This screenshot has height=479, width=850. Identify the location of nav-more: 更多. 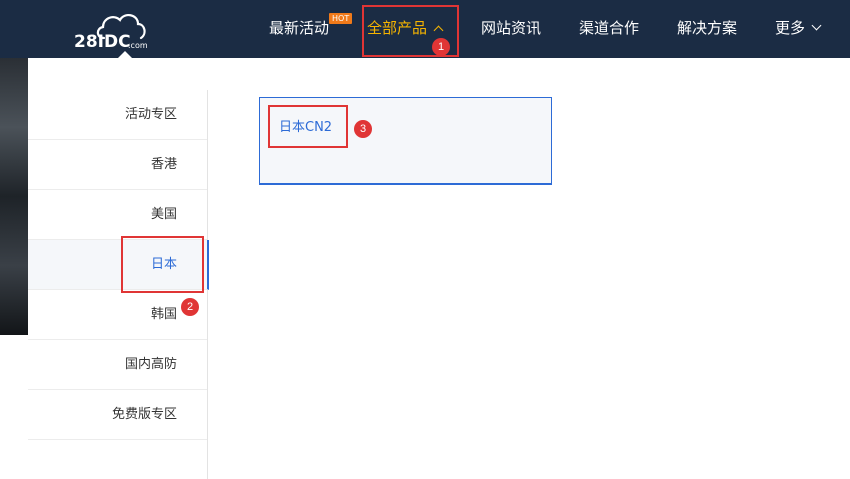
(798, 29).